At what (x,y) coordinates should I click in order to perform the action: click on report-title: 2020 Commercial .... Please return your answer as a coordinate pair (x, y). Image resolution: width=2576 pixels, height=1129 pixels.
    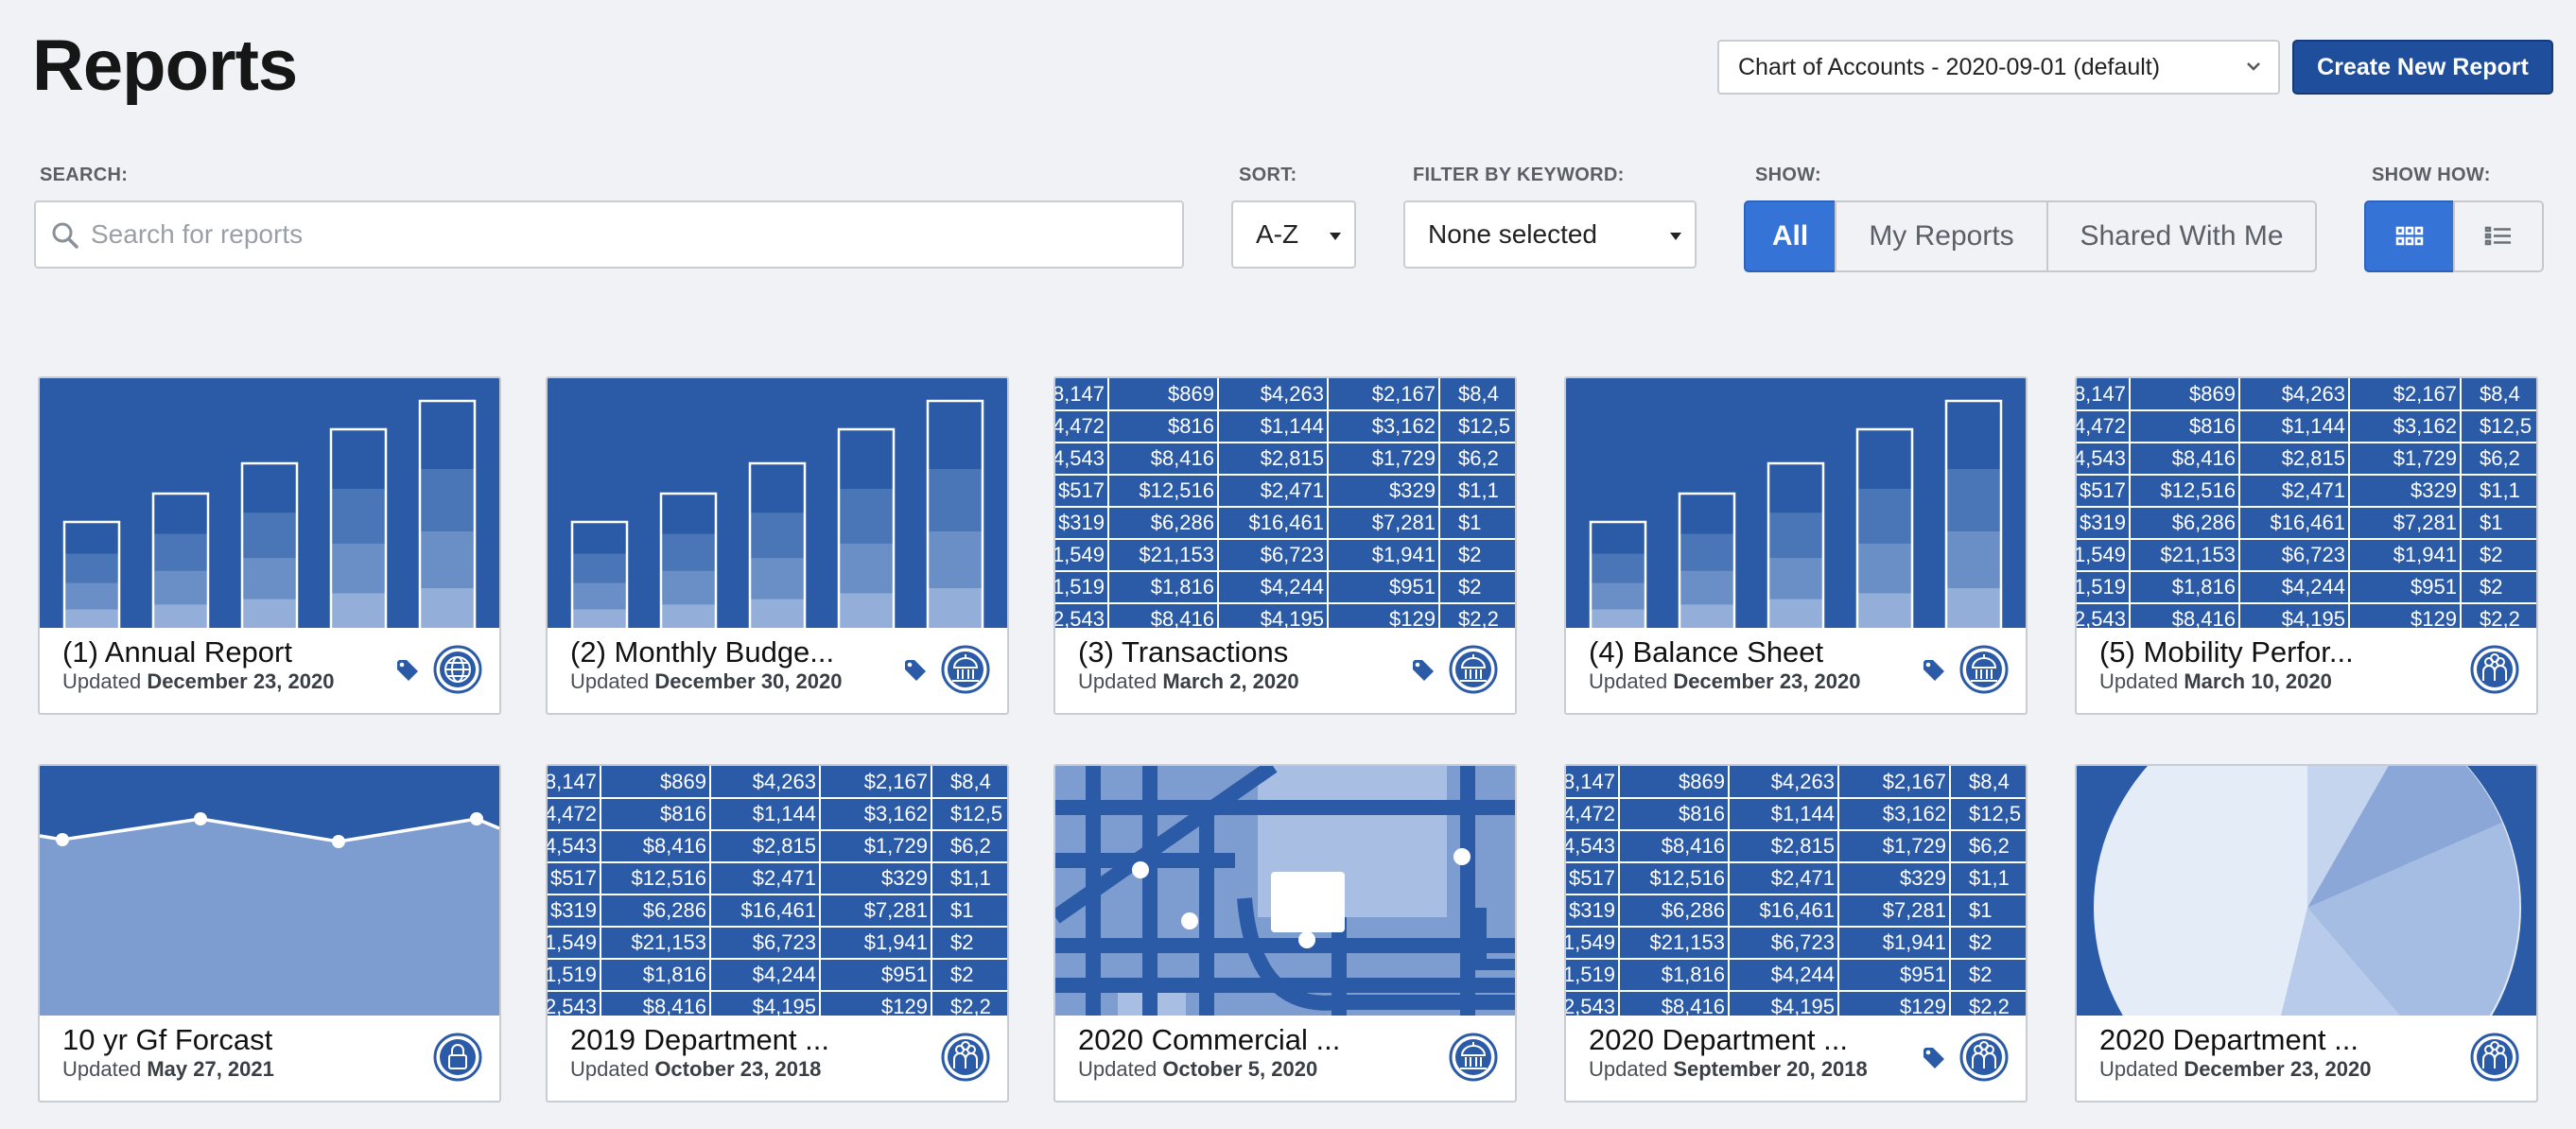
    Looking at the image, I should click on (1209, 1040).